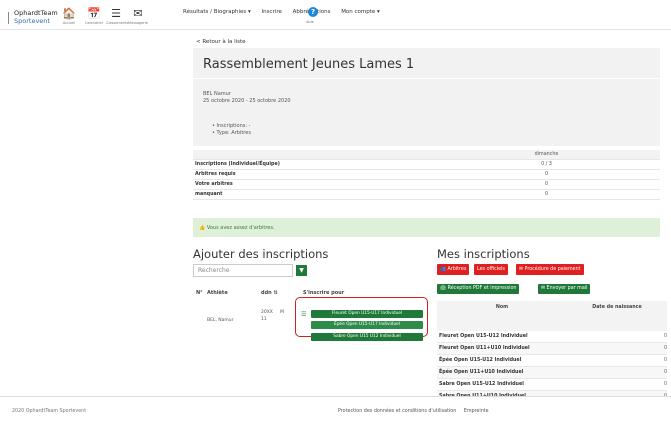 The width and height of the screenshot is (671, 425). I want to click on table-row: Épée Open U15-U12 Individuel 0, so click(552, 361).